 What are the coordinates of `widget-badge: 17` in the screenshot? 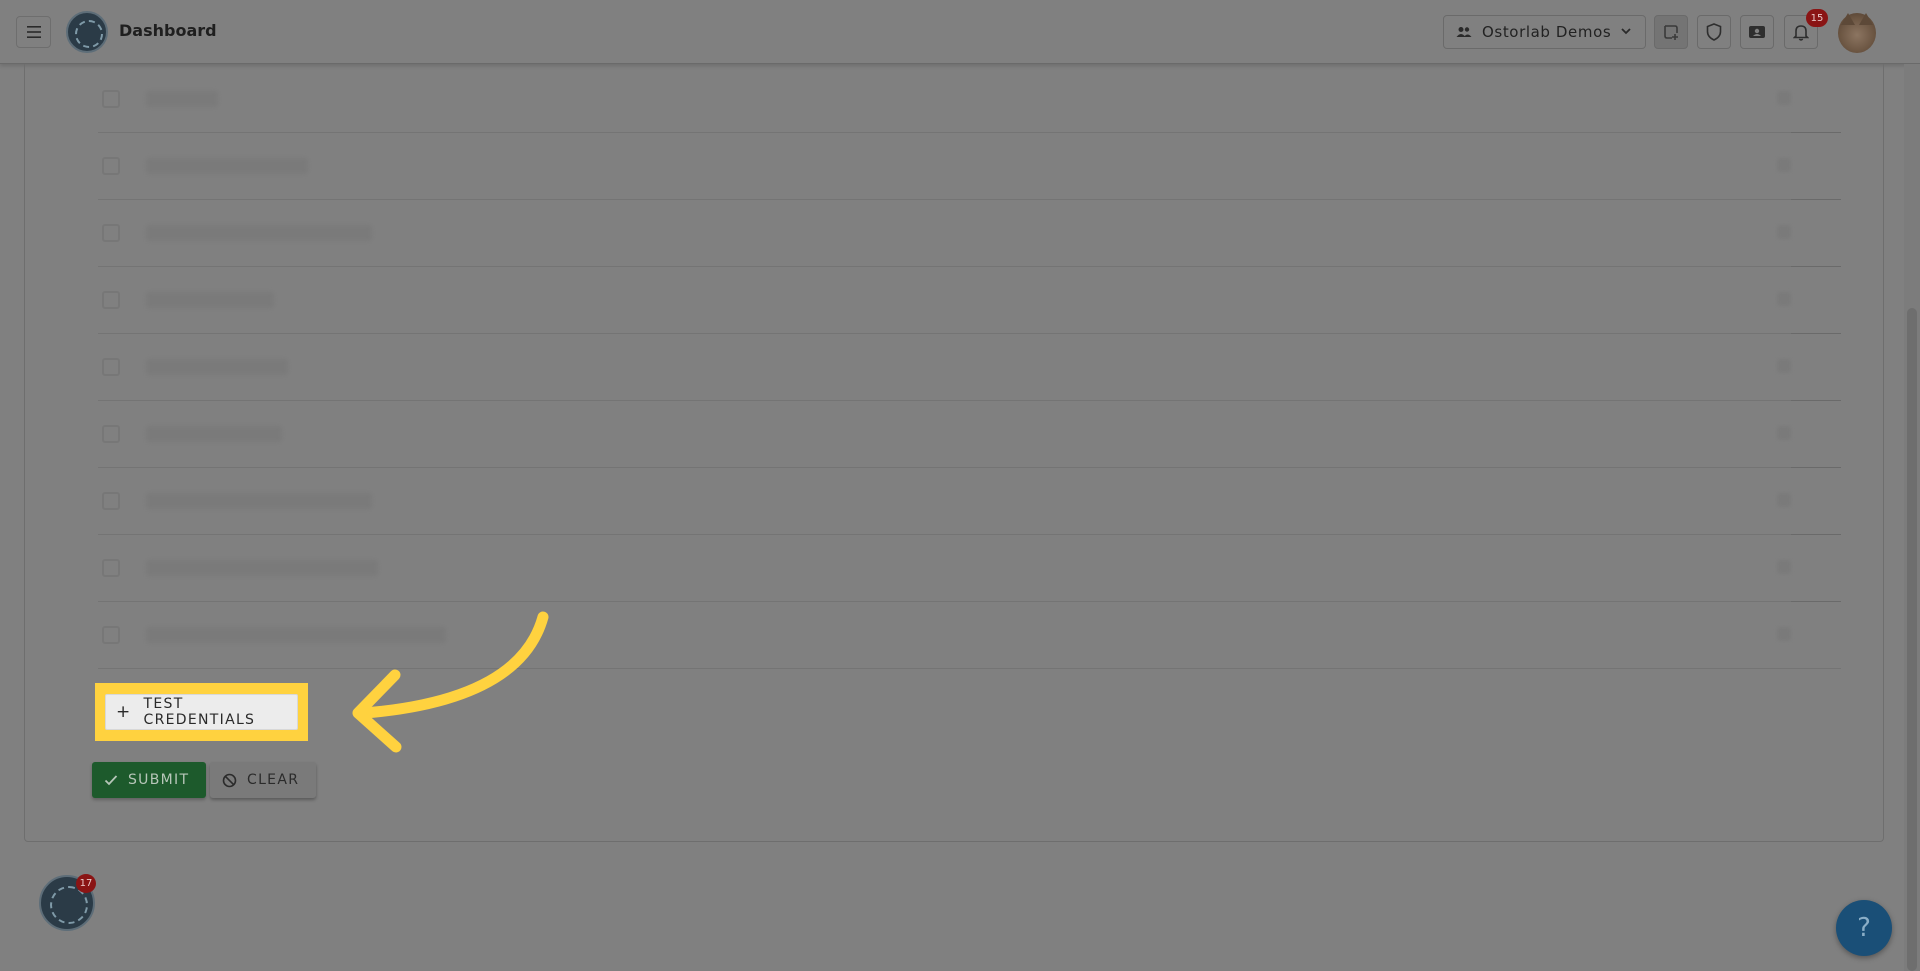 It's located at (86, 883).